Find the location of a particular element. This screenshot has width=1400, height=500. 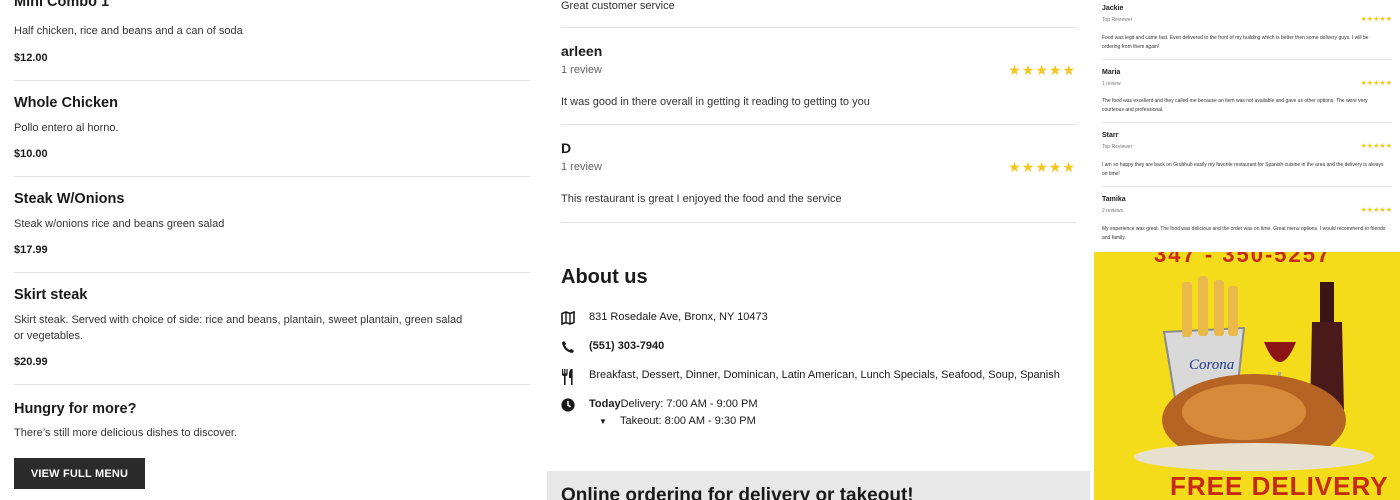

phone-icon is located at coordinates (575, 347).